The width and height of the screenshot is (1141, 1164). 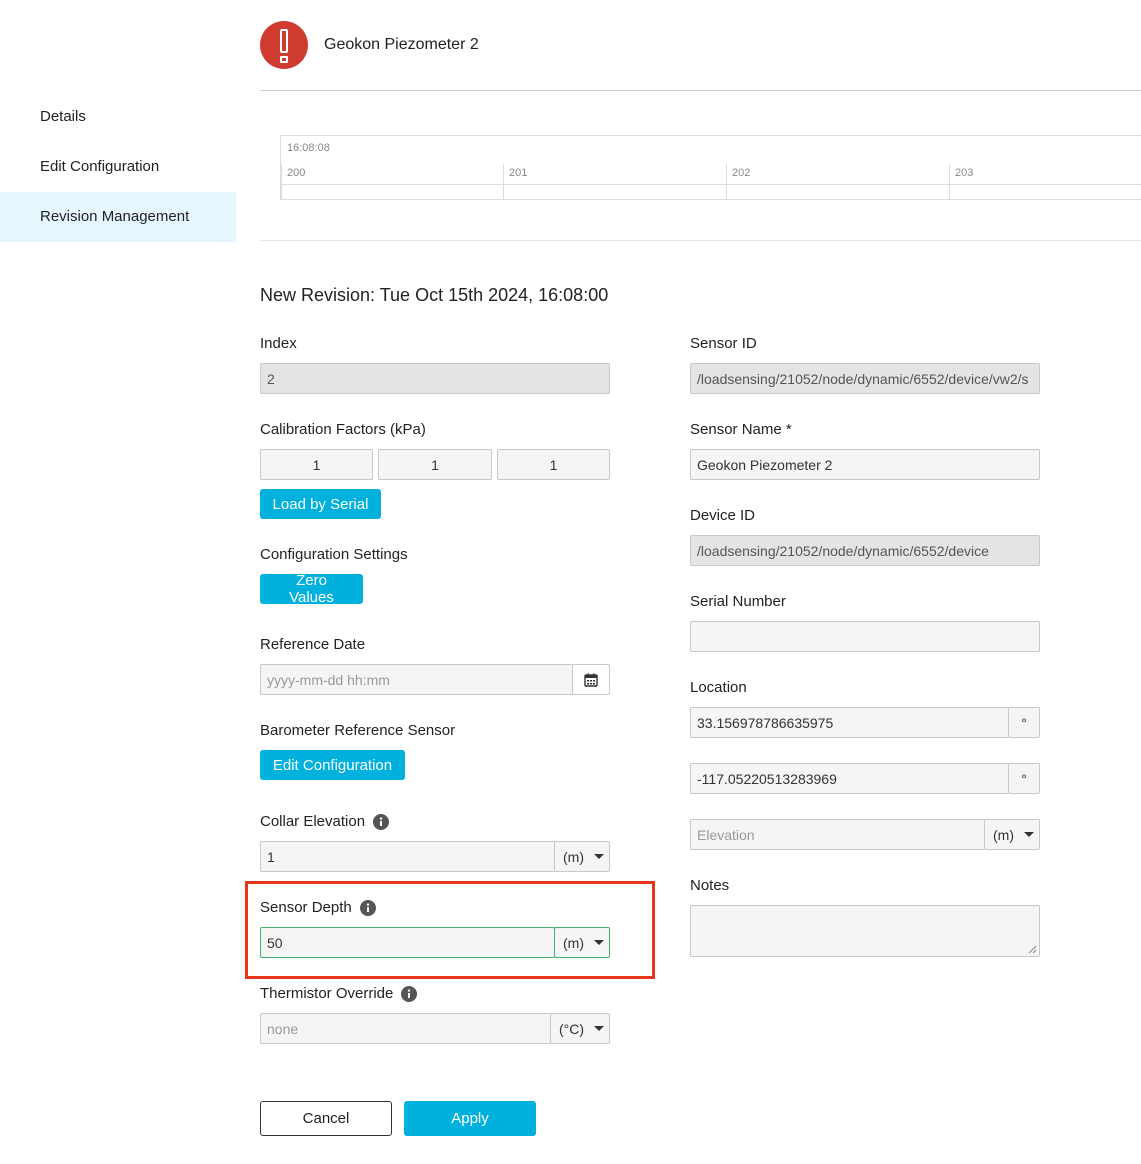 What do you see at coordinates (311, 589) in the screenshot?
I see `zero-values-button: Zero Values` at bounding box center [311, 589].